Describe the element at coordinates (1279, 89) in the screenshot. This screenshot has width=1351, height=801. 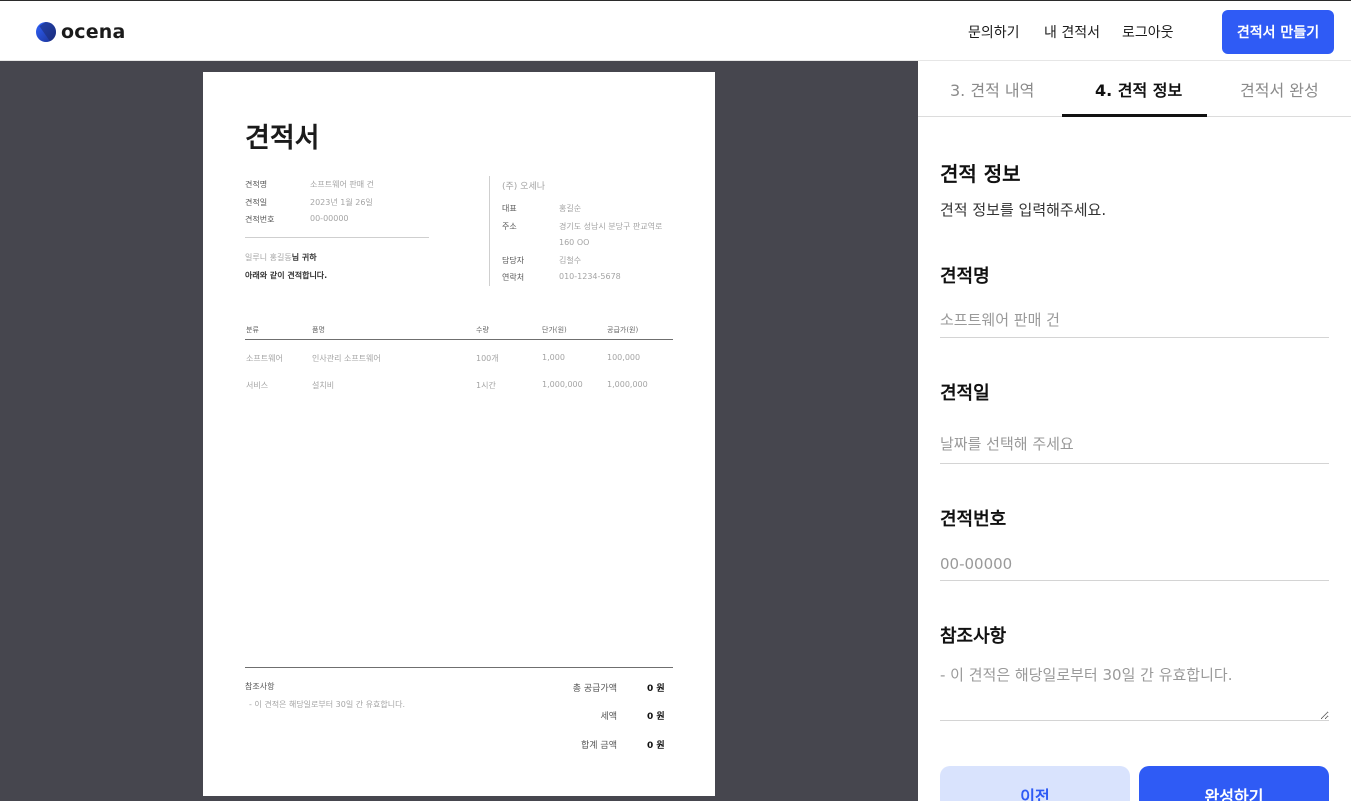
I see `tab-quote-complete: 견적서 완성` at that location.